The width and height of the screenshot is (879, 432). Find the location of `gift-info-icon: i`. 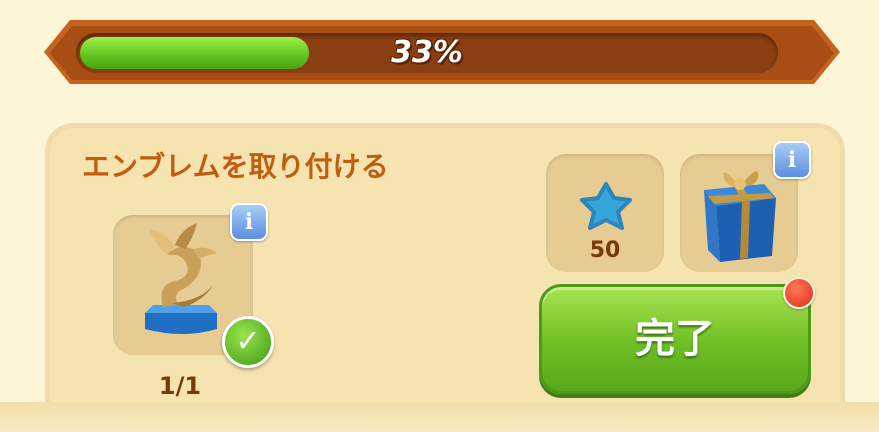

gift-info-icon: i is located at coordinates (792, 160).